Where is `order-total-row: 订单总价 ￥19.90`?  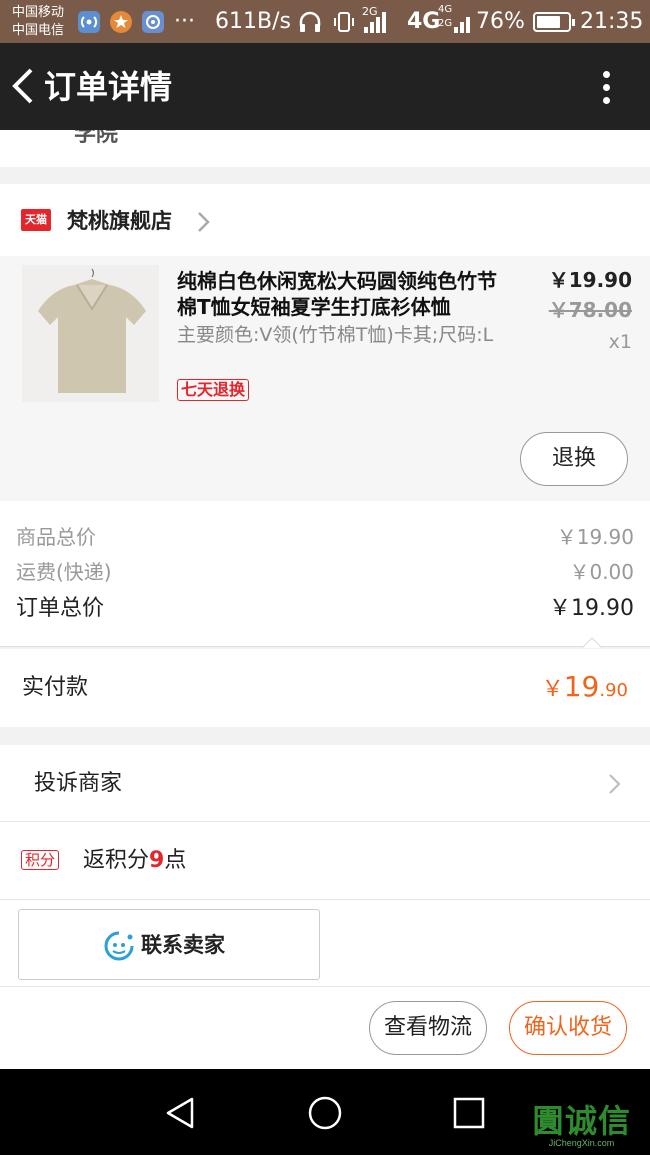
order-total-row: 订单总价 ￥19.90 is located at coordinates (325, 609).